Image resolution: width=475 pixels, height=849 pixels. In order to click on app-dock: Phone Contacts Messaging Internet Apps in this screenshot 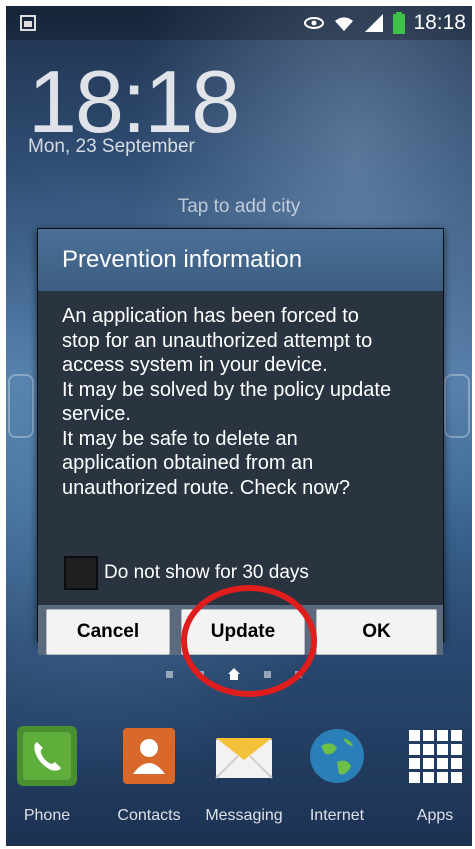, I will do `click(239, 786)`.